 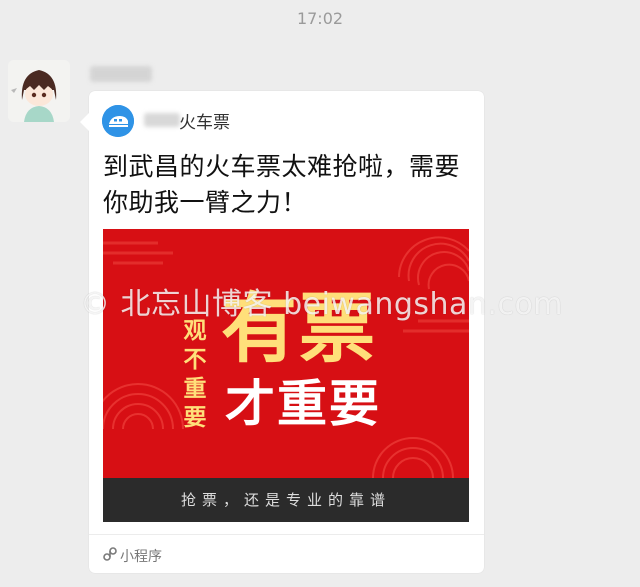 I want to click on banner-headline-1: 有票, so click(x=299, y=328).